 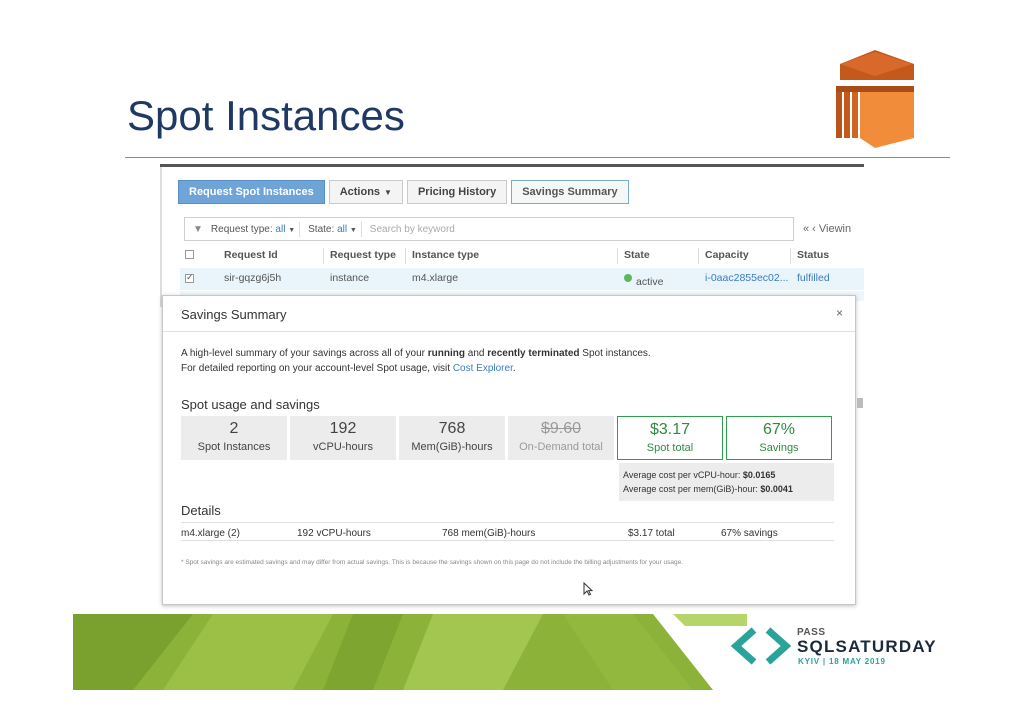 What do you see at coordinates (412, 229) in the screenshot?
I see `search-input: Search by keyword` at bounding box center [412, 229].